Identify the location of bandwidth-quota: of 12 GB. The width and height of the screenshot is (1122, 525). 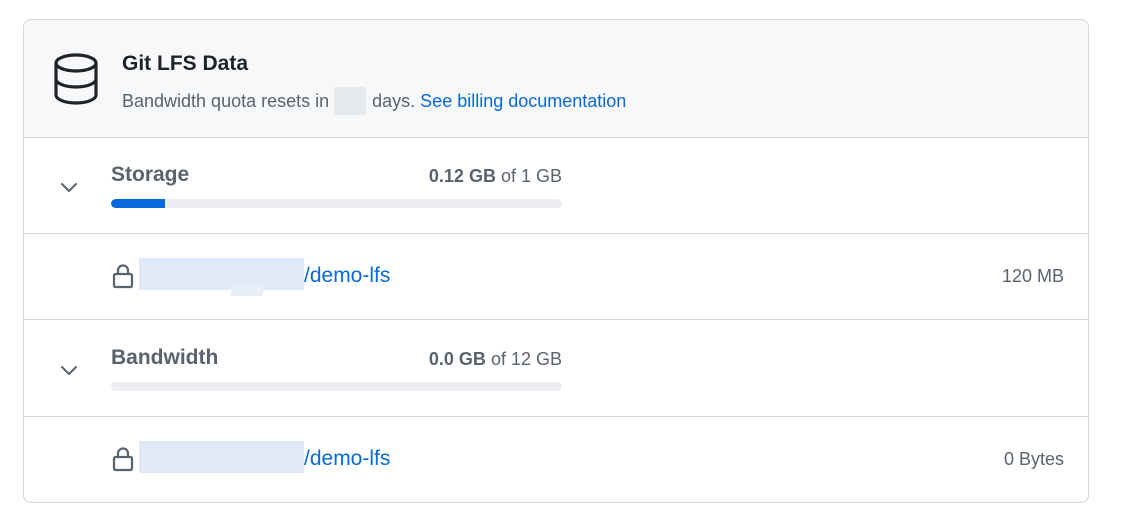
(526, 359).